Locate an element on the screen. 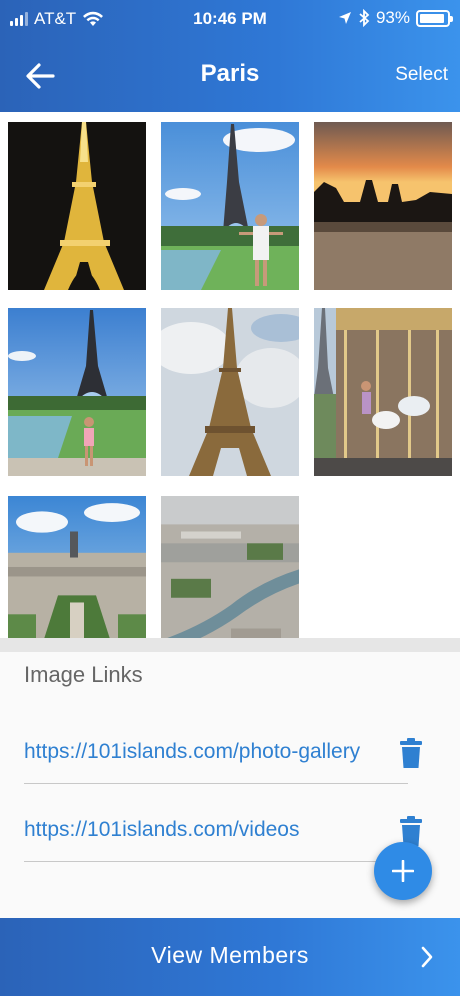 Image resolution: width=460 pixels, height=996 pixels. select-button: Select is located at coordinates (421, 75).